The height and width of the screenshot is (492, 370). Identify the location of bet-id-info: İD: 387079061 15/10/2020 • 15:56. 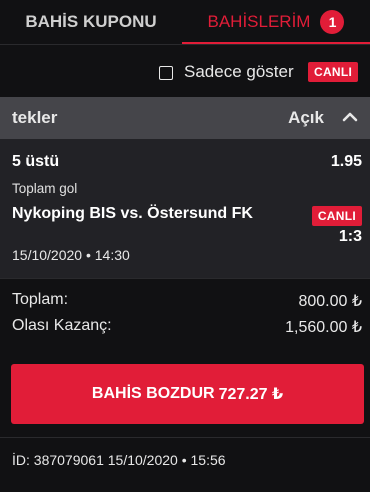
(119, 460).